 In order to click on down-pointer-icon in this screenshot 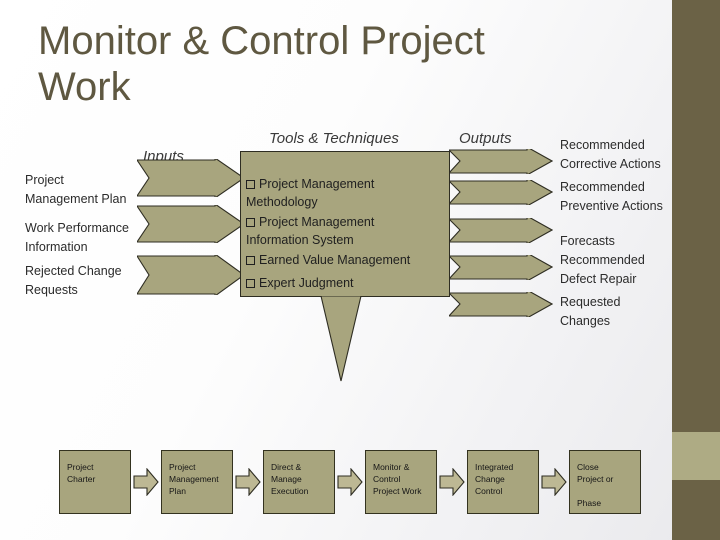, I will do `click(341, 339)`.